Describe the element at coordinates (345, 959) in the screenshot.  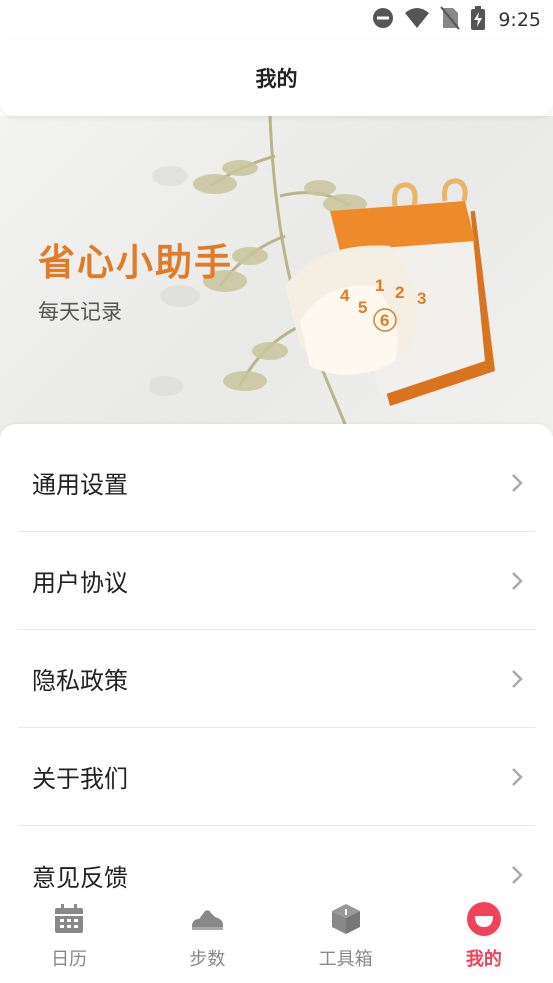
I see `tab-label: 工具箱` at that location.